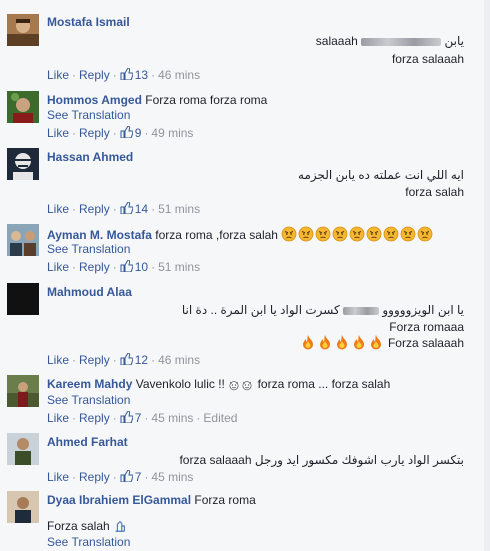  I want to click on comment-author: Dyaa Ibrahiem ElGammal Forza roma, so click(151, 500).